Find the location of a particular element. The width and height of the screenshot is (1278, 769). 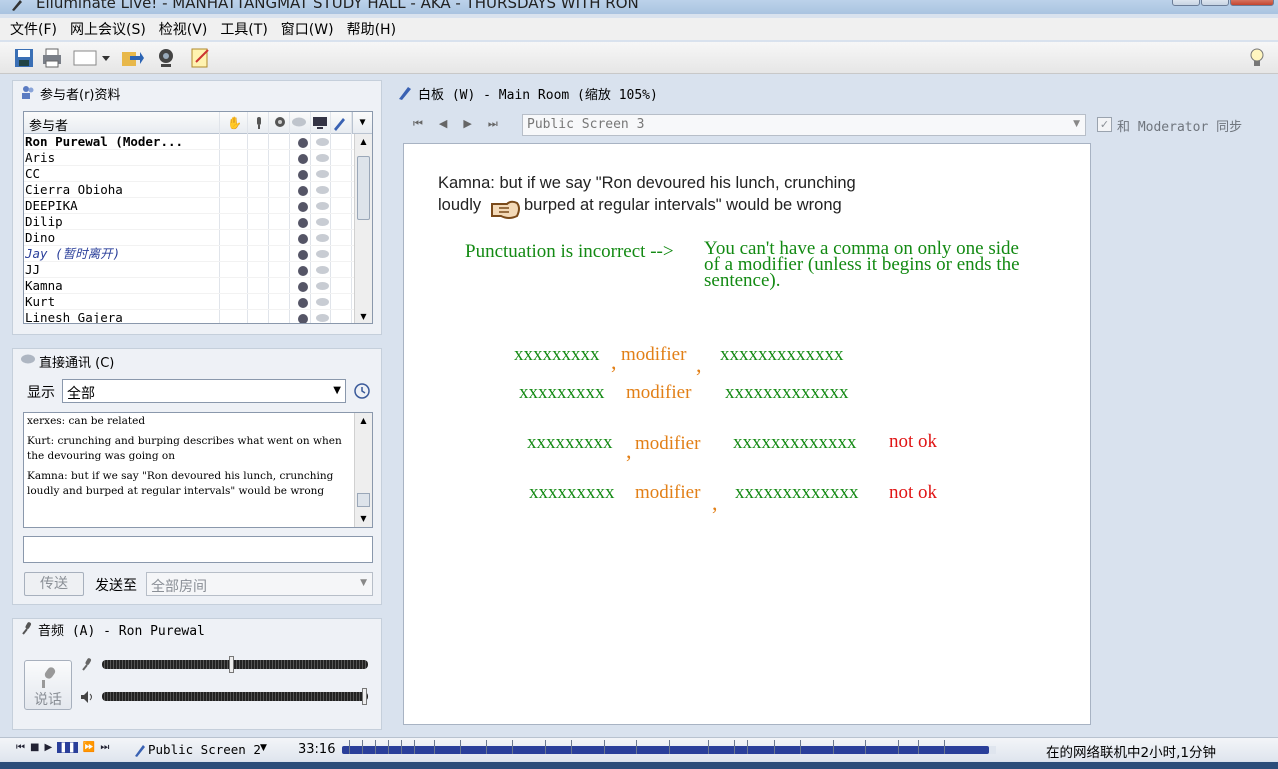

next-screen-icon: ▶ is located at coordinates (467, 125).